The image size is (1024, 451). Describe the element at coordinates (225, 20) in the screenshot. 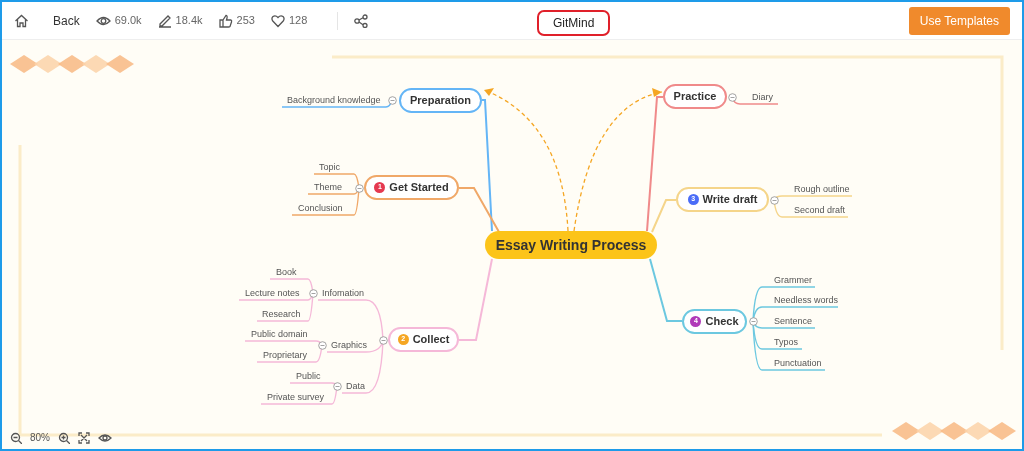

I see `thumbs-up-icon` at that location.